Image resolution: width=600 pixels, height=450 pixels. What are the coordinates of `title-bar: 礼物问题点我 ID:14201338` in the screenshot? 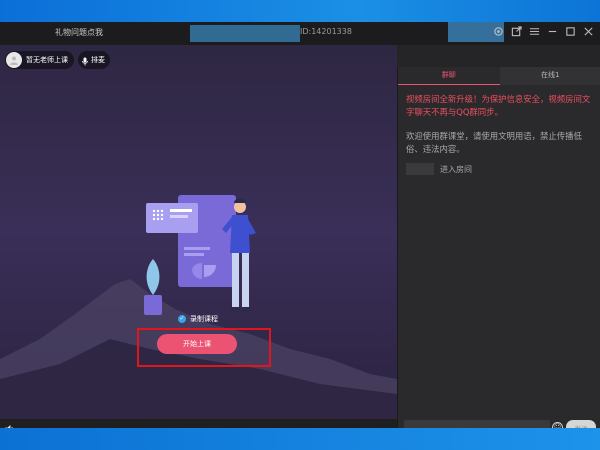 It's located at (300, 33).